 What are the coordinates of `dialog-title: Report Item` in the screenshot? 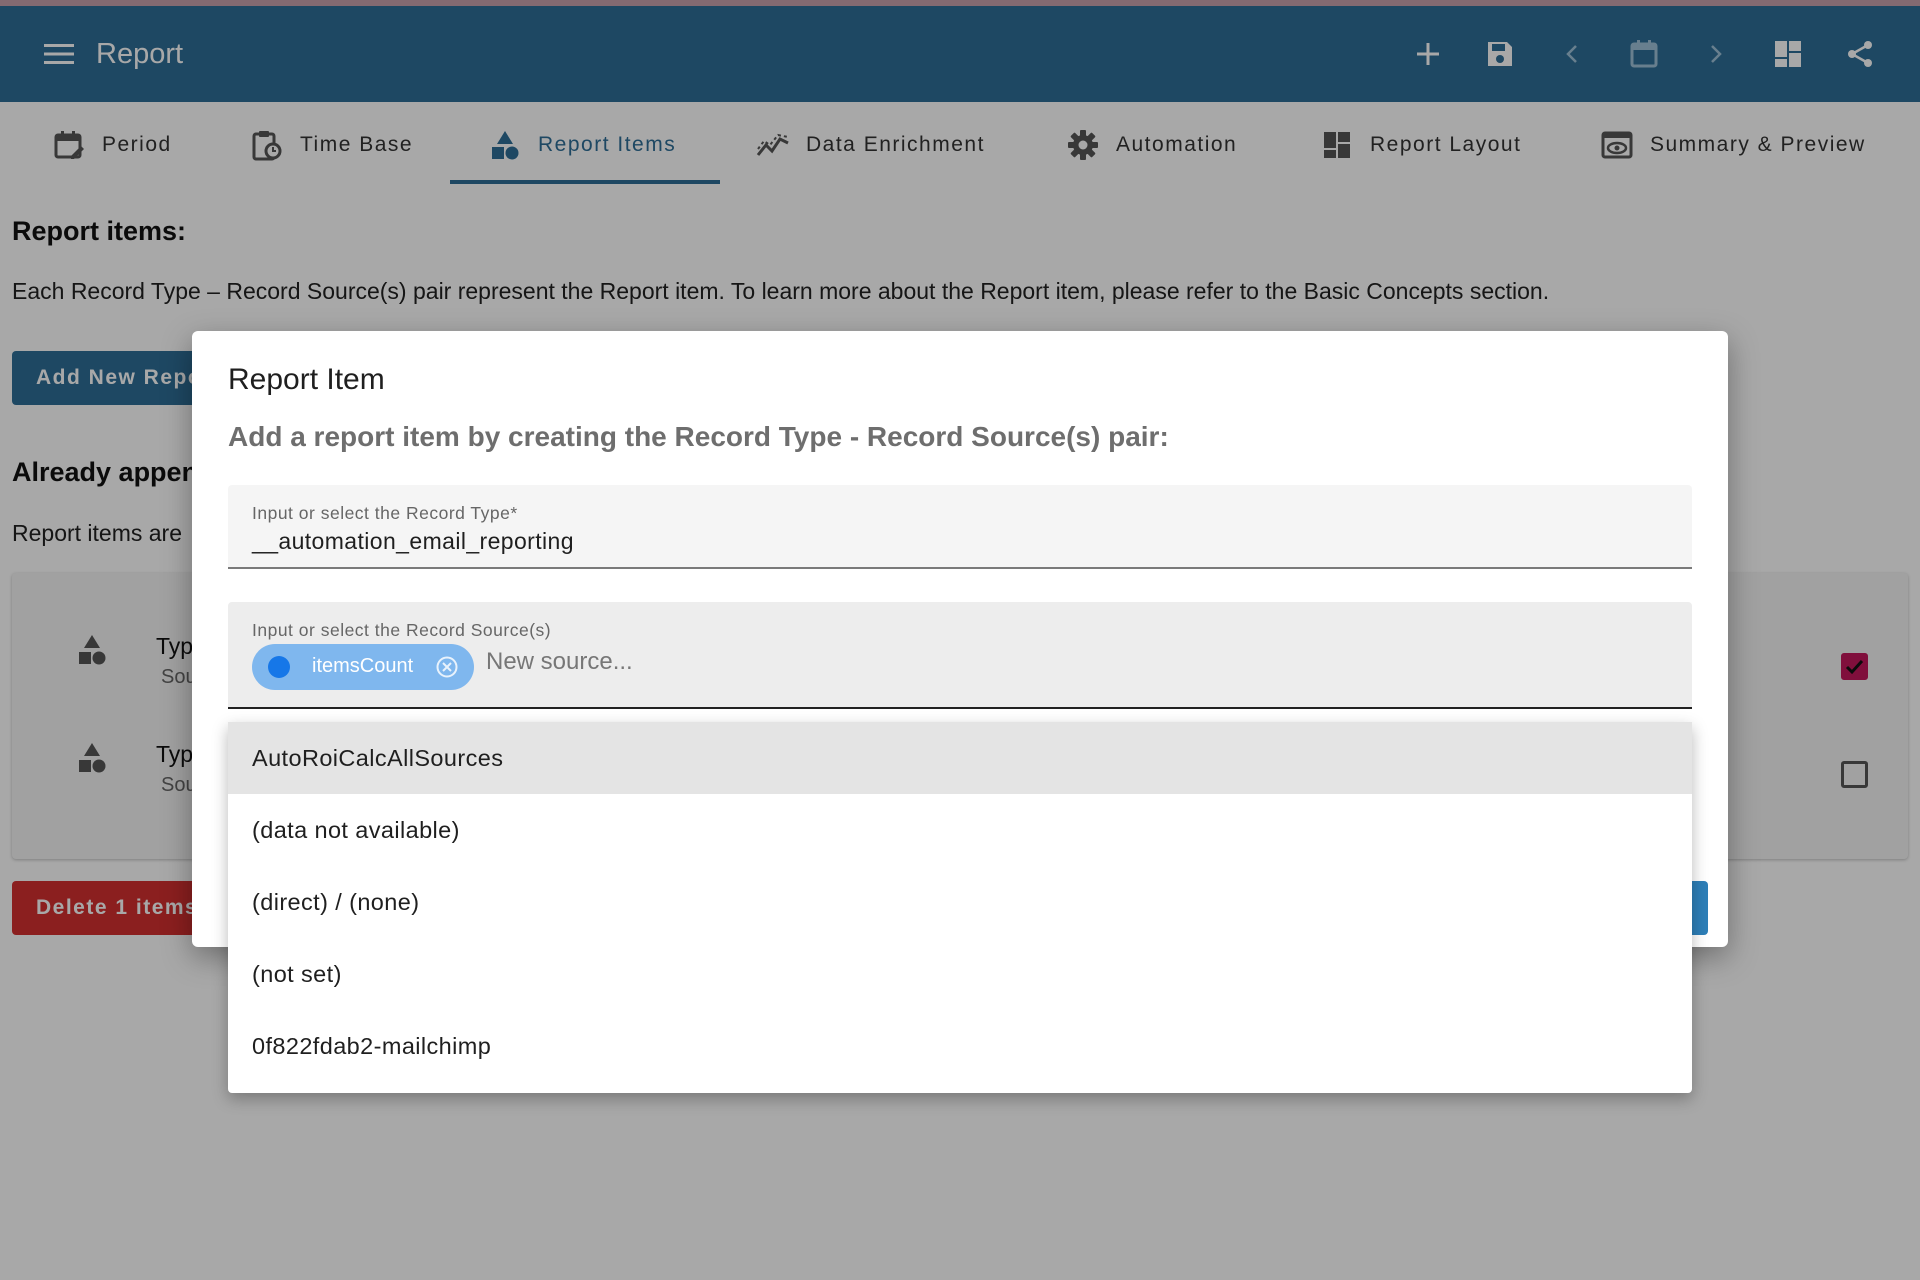 It's located at (306, 379).